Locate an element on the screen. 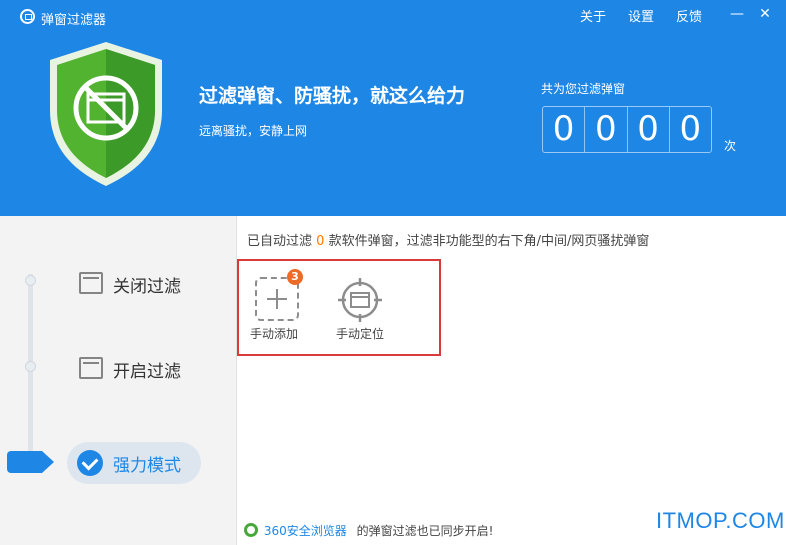 The image size is (786, 545). app-title: 弹窗过滤器 is located at coordinates (74, 20).